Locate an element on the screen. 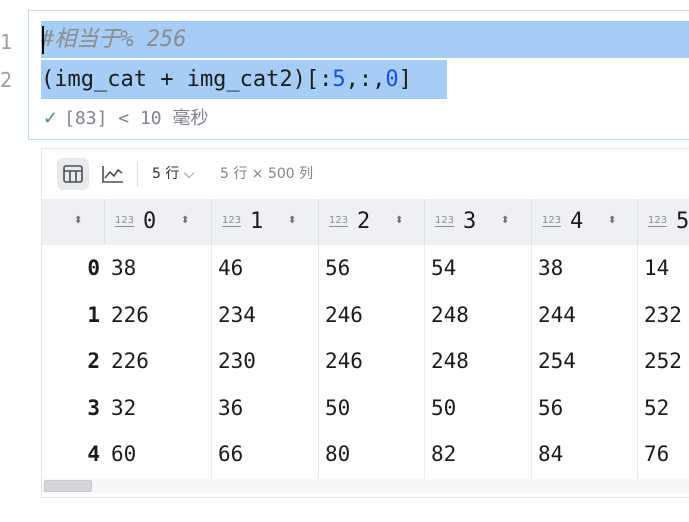  column-header: 123 3 ⬍ is located at coordinates (478, 222).